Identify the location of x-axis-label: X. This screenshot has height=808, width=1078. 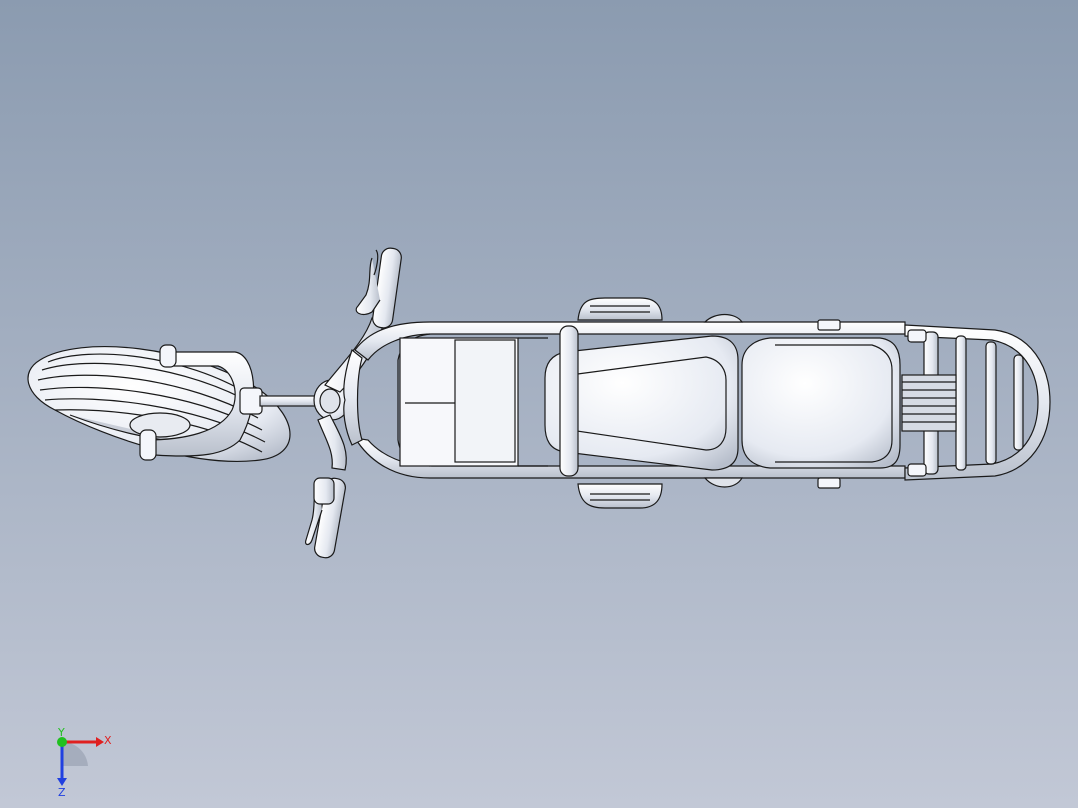
(108, 740).